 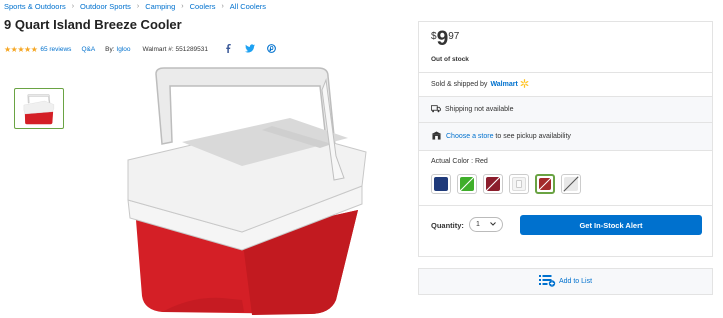 What do you see at coordinates (442, 38) in the screenshot?
I see `price-dollars: 9` at bounding box center [442, 38].